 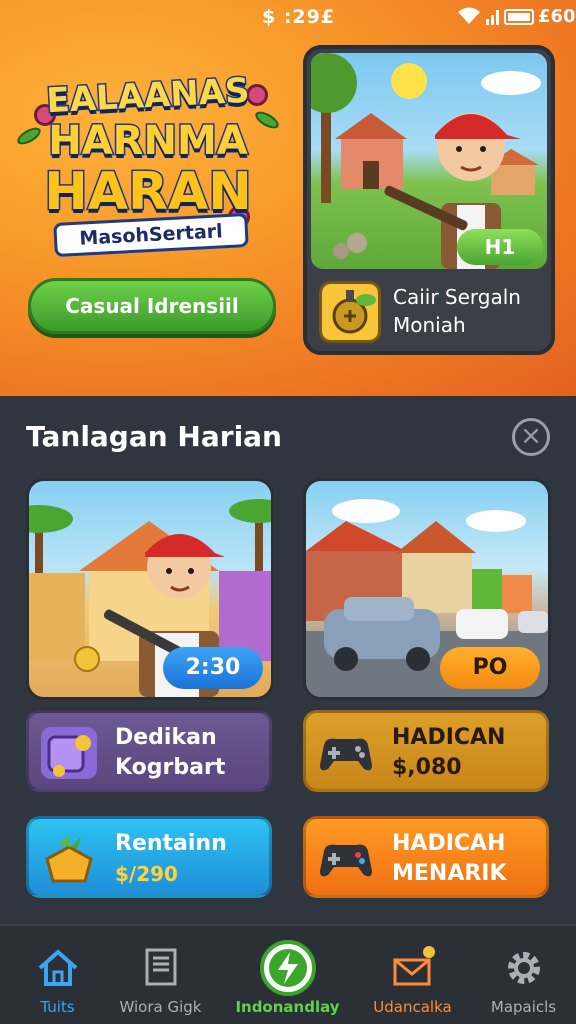 I want to click on logo-line-2: HARNMA, so click(x=148, y=141).